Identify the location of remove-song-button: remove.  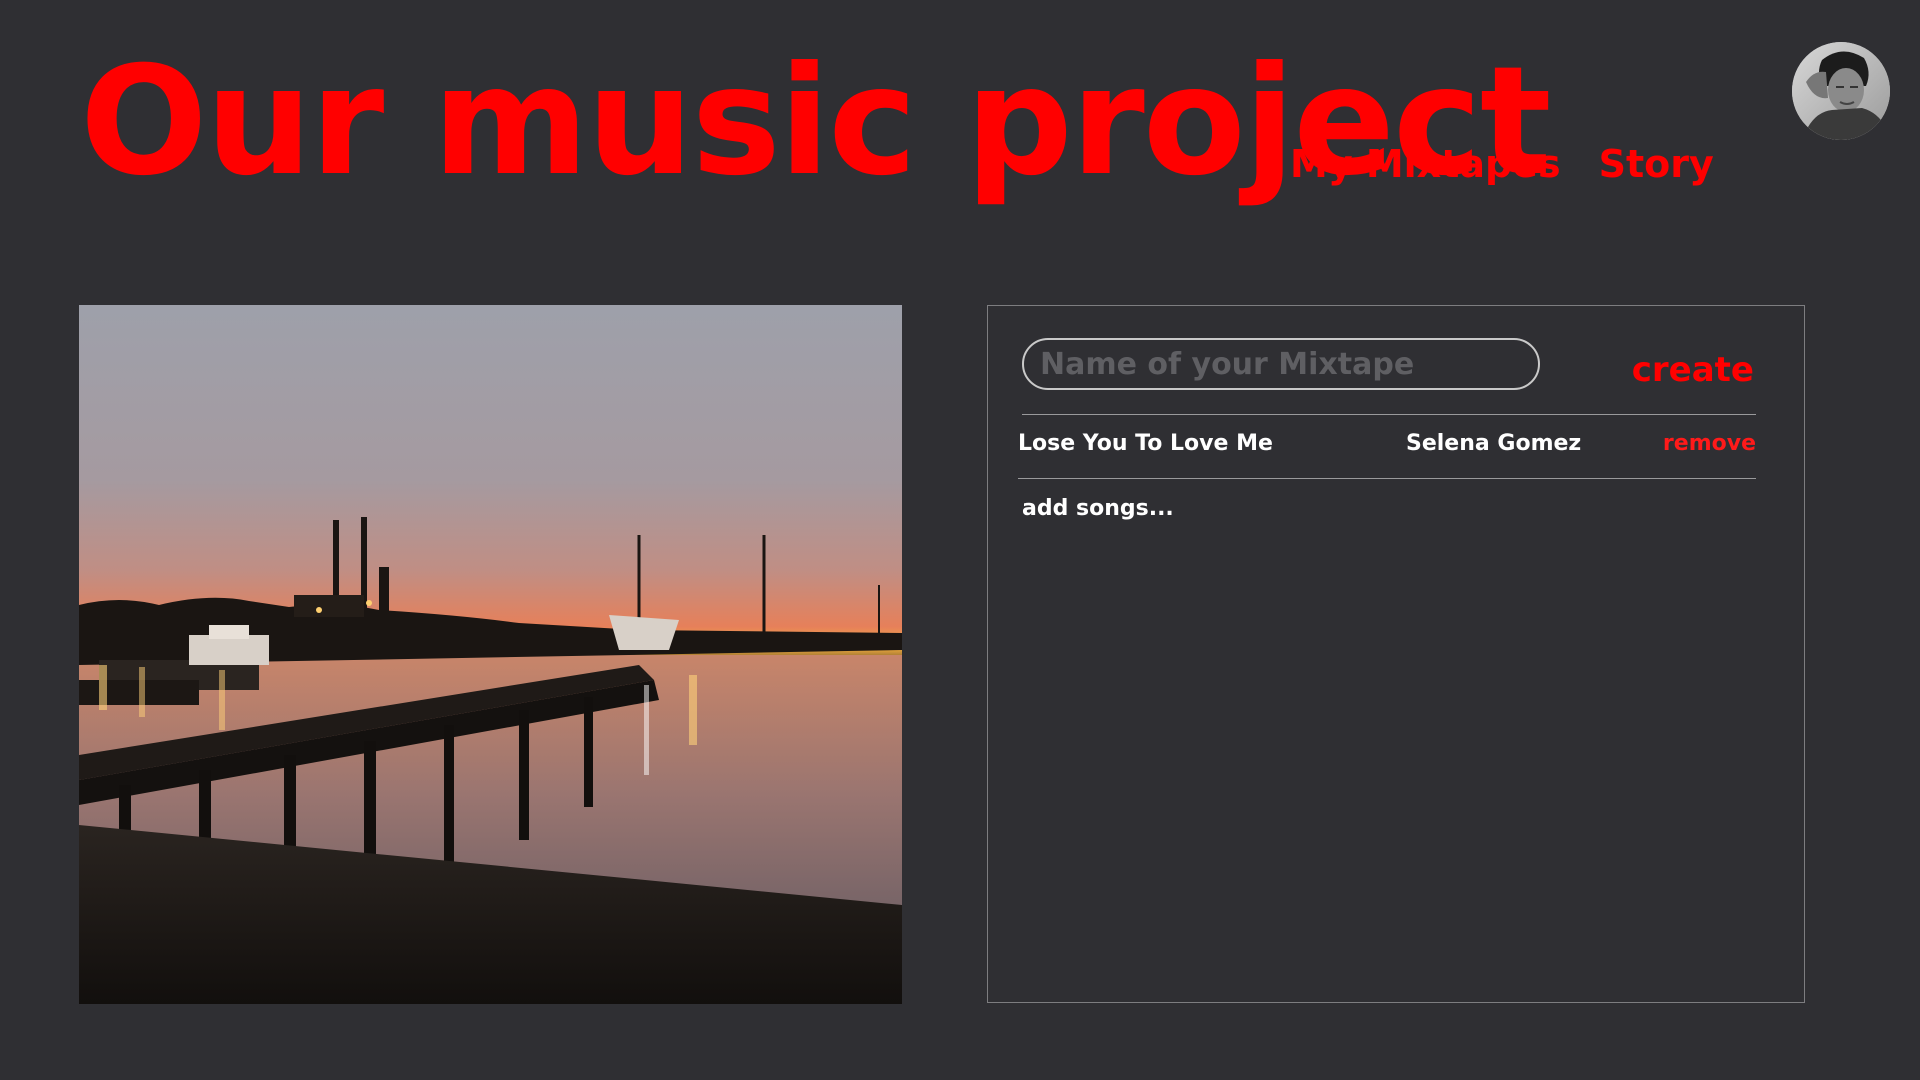
(1709, 443).